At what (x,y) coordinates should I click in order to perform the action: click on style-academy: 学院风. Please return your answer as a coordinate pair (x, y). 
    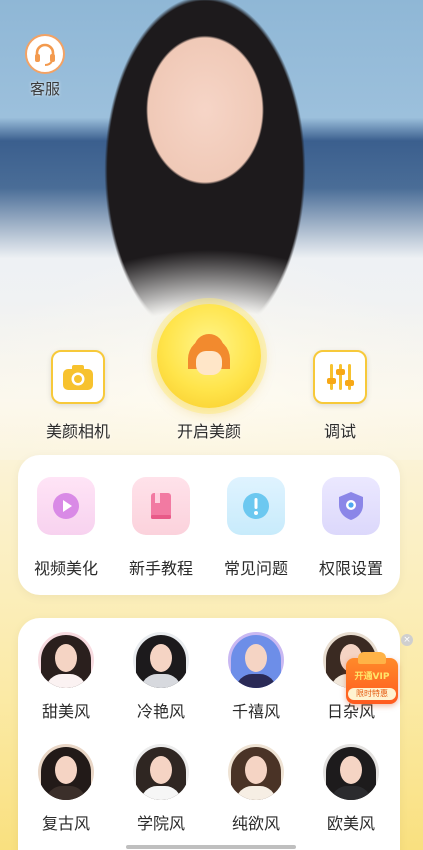
    Looking at the image, I should click on (161, 789).